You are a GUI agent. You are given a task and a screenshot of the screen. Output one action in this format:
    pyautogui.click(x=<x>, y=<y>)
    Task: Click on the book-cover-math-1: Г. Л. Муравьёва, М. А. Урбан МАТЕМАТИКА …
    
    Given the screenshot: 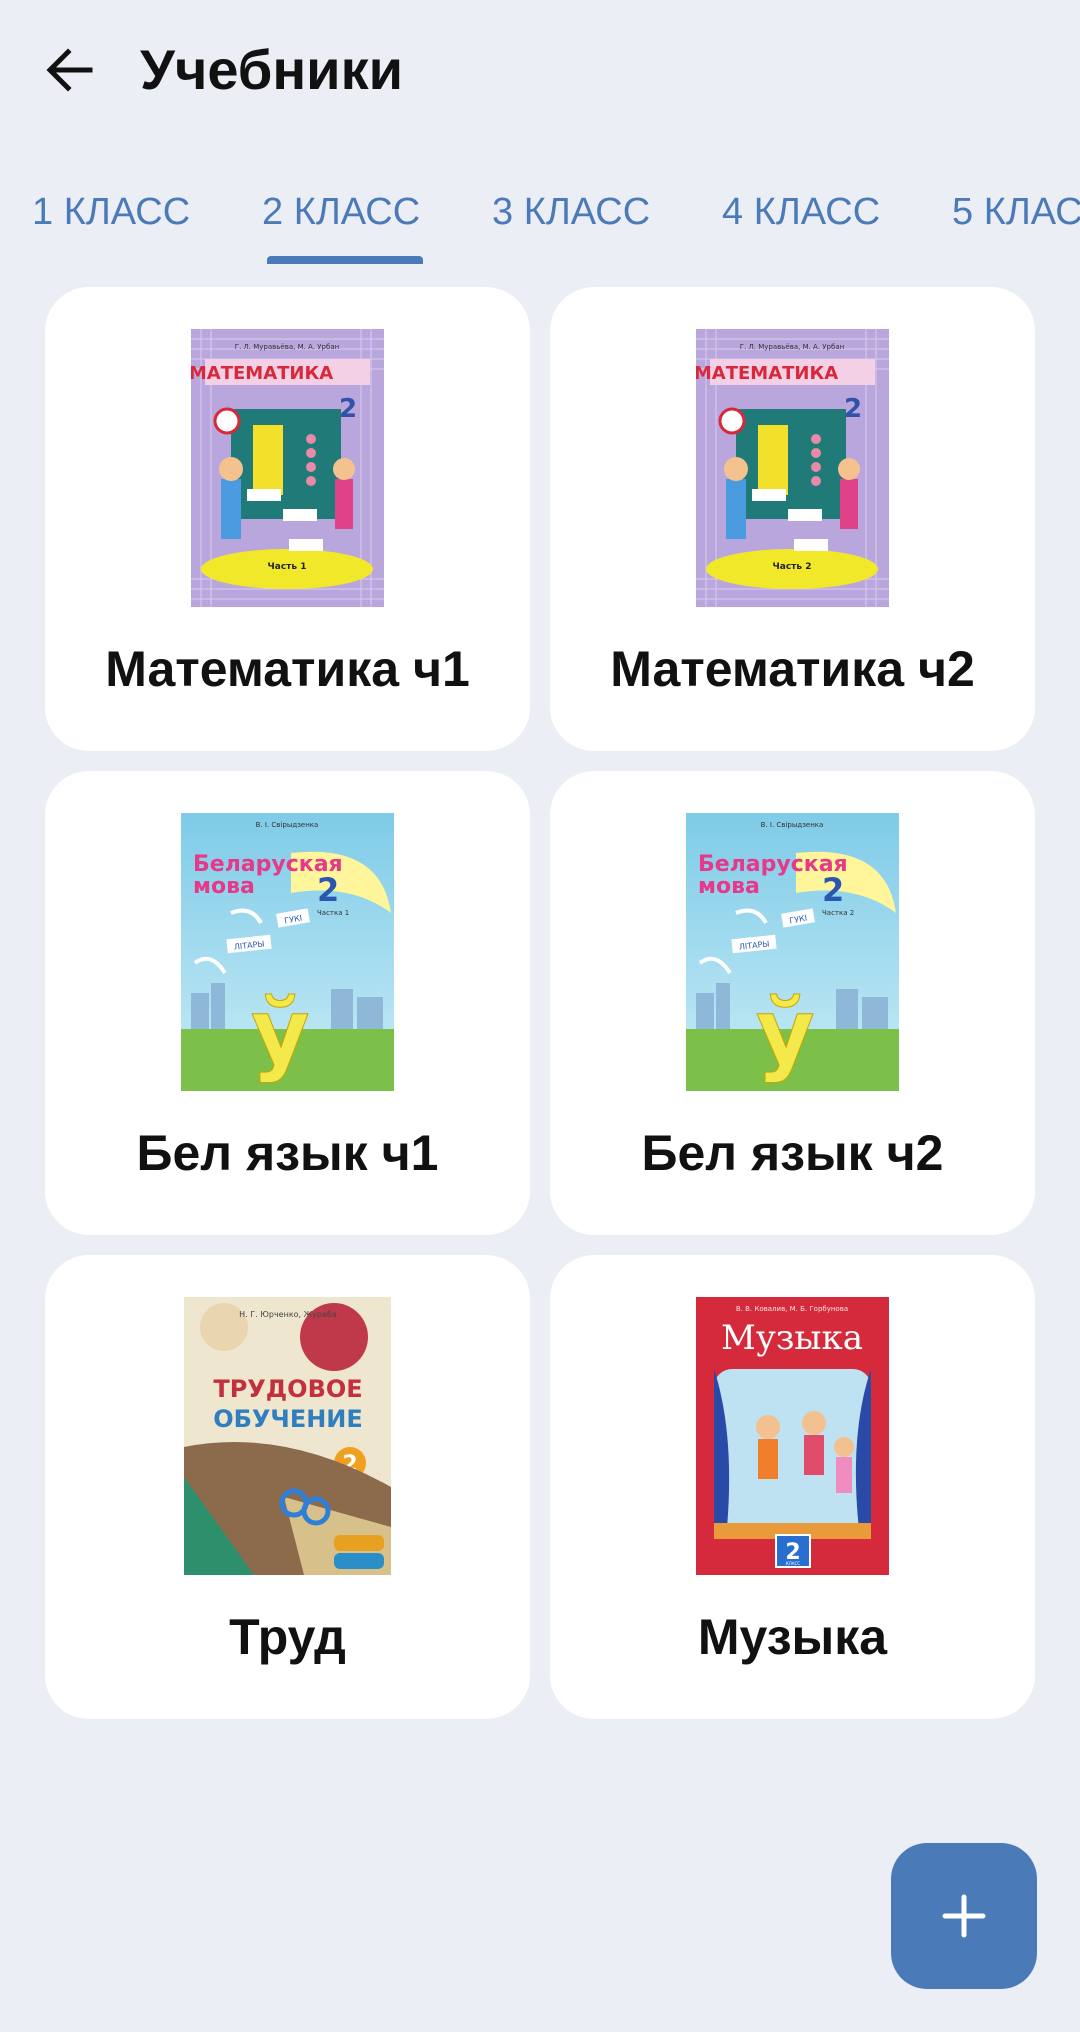 What is the action you would take?
    pyautogui.click(x=287, y=468)
    